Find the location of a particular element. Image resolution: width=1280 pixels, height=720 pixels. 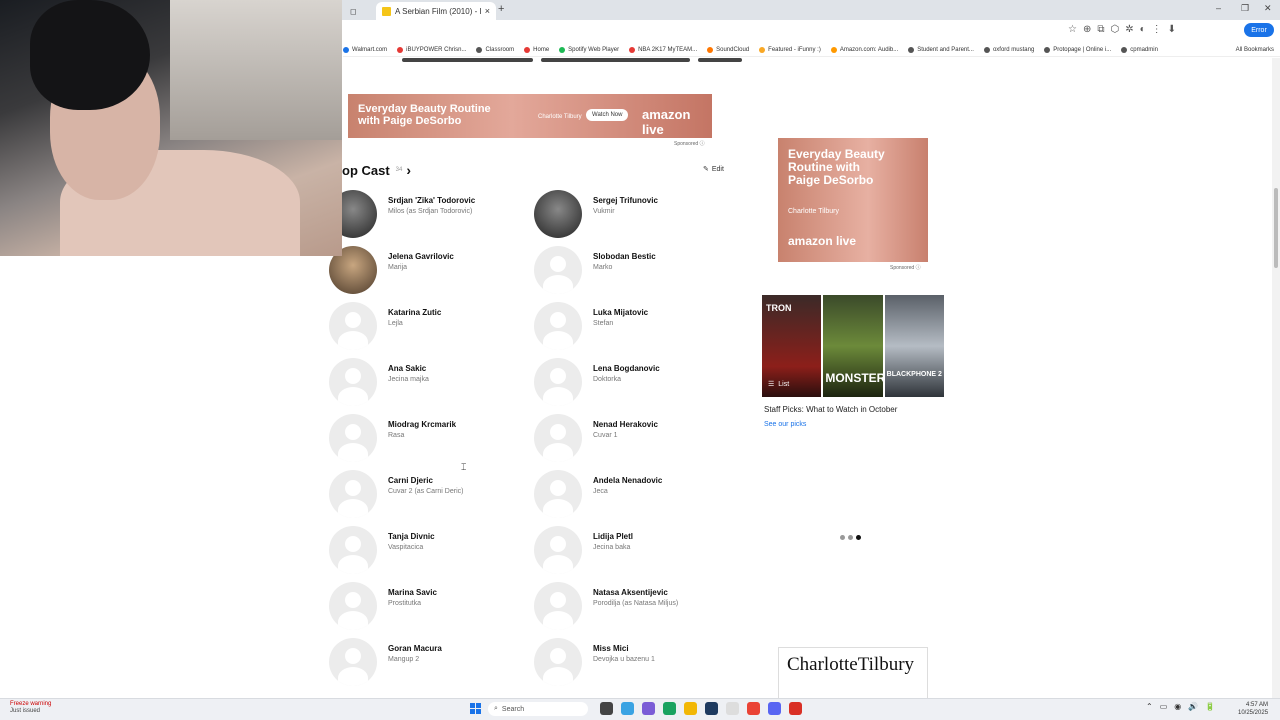

carousel-dots is located at coordinates (850, 537).